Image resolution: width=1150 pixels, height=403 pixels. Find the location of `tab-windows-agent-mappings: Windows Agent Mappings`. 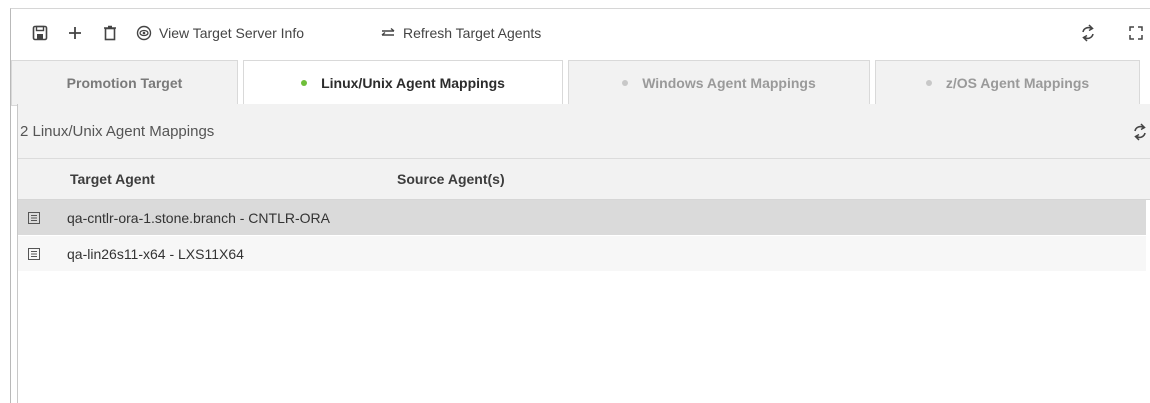

tab-windows-agent-mappings: Windows Agent Mappings is located at coordinates (719, 83).